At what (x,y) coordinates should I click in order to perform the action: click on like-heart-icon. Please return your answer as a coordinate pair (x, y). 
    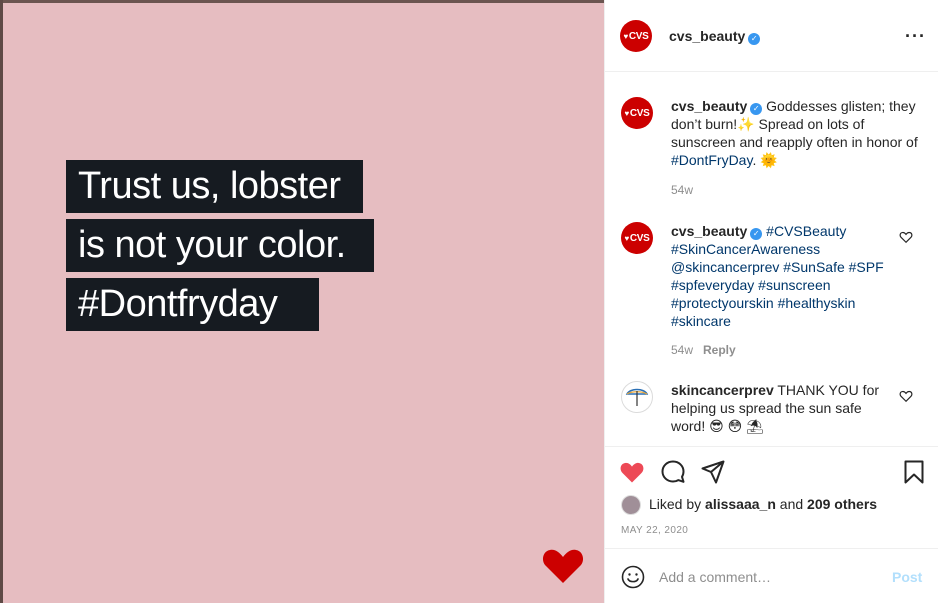
    Looking at the image, I should click on (632, 472).